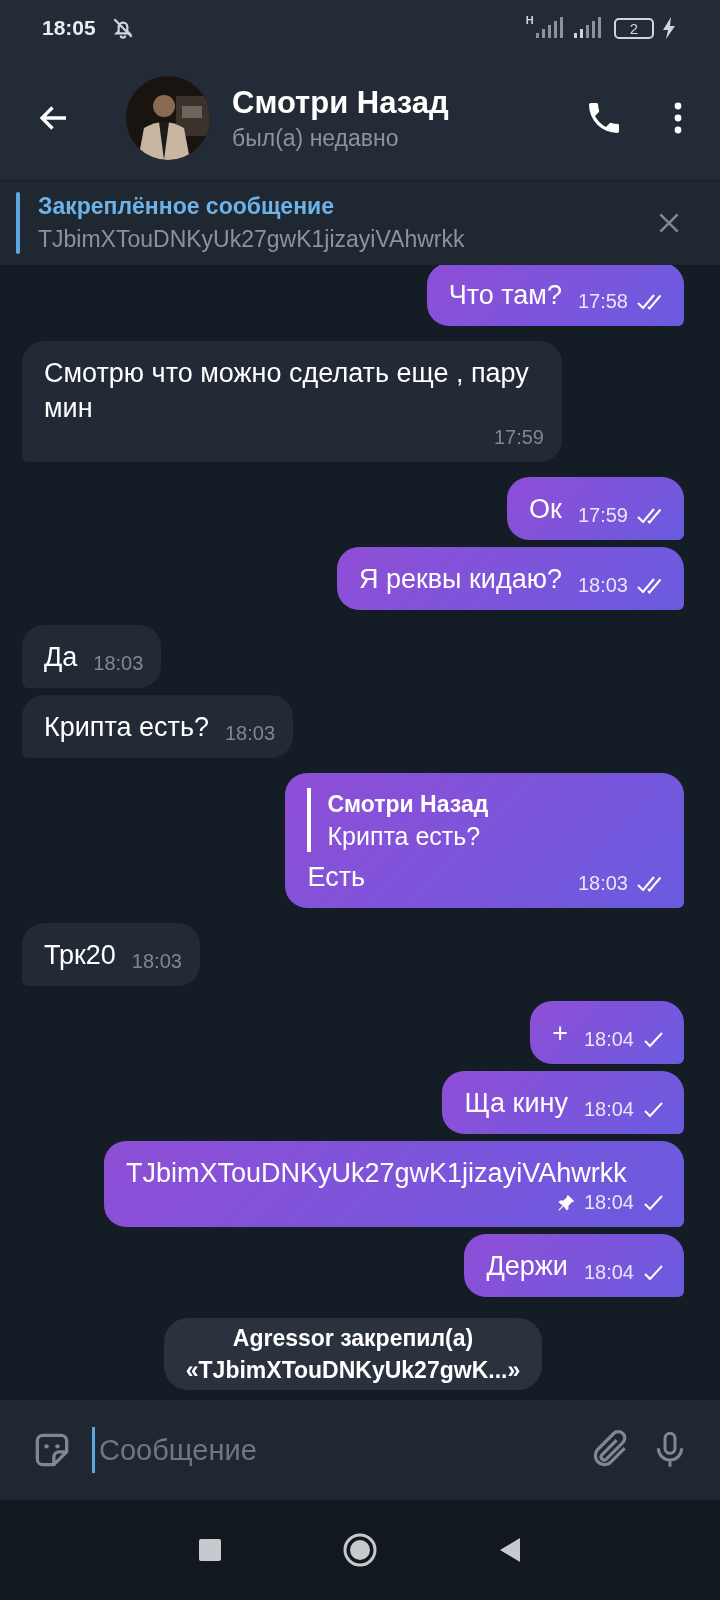 The image size is (720, 1600). What do you see at coordinates (126, 727) in the screenshot?
I see `message-text: Крипта есть?` at bounding box center [126, 727].